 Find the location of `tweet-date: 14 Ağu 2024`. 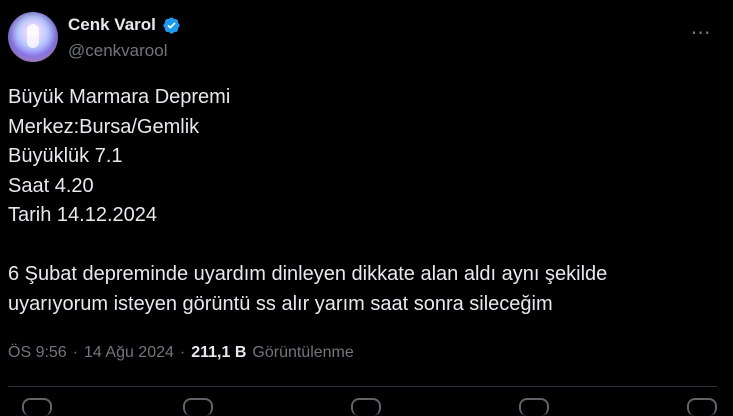

tweet-date: 14 Ağu 2024 is located at coordinates (129, 353).